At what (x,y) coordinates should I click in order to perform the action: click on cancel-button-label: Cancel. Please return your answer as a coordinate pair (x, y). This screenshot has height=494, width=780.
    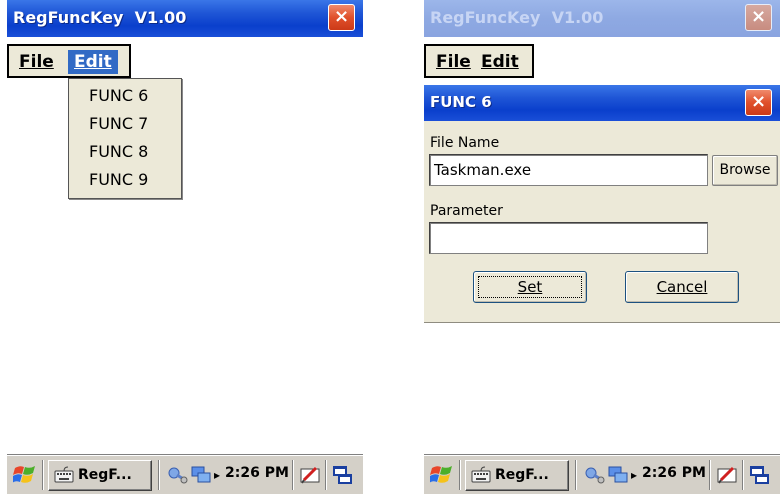
    Looking at the image, I should click on (682, 287).